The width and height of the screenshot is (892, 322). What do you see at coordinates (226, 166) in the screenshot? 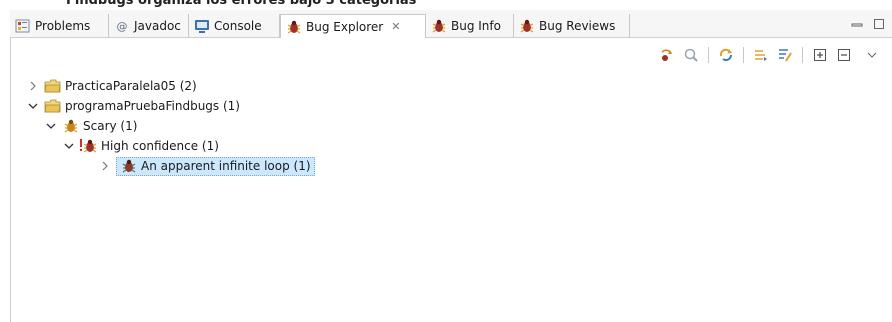
I see `tree-item-label: An apparent infinite loop (1)` at bounding box center [226, 166].